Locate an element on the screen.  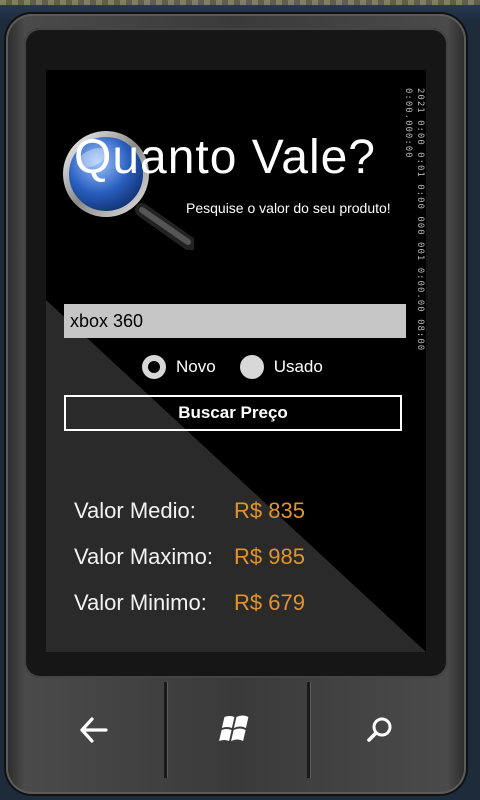
radio-label-novo: Novo is located at coordinates (196, 366).